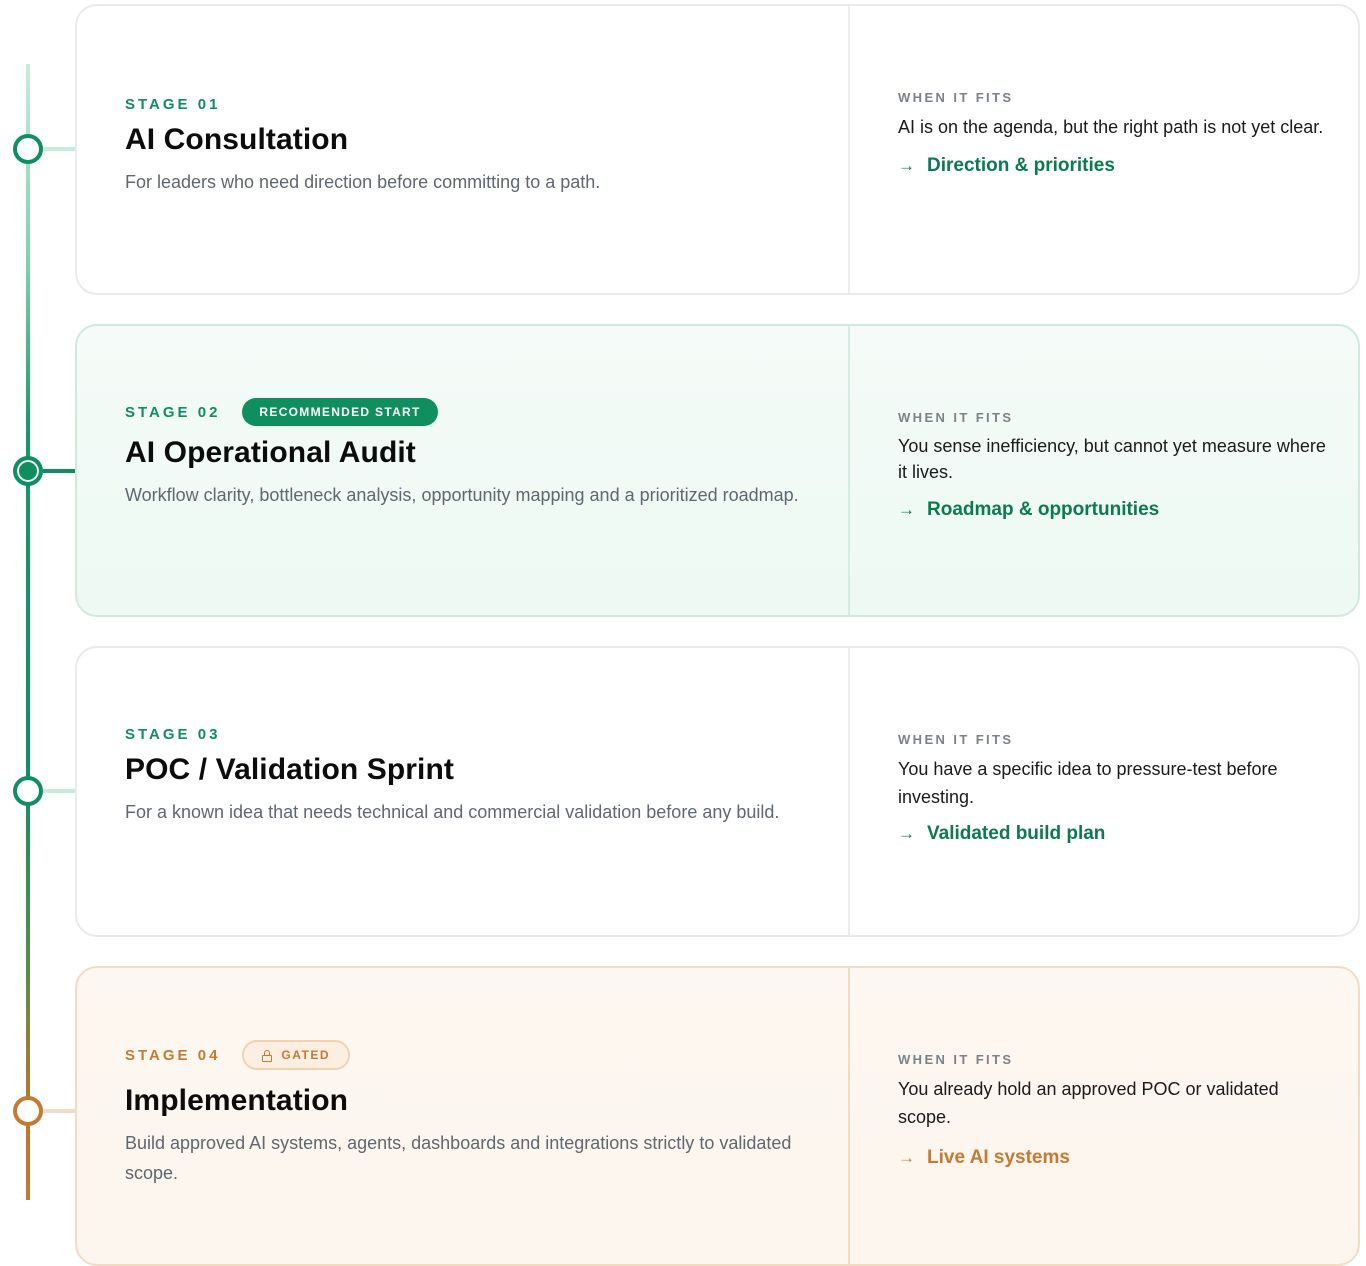 The width and height of the screenshot is (1366, 1266). Describe the element at coordinates (306, 1055) in the screenshot. I see `gated-badge-label: GATED` at that location.